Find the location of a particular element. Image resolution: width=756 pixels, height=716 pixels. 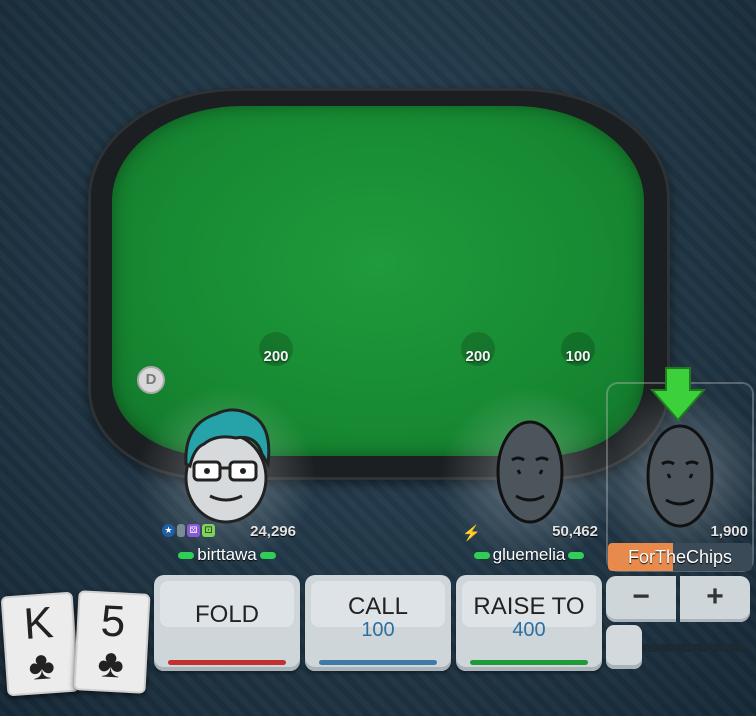

player-stack: 50,462 is located at coordinates (575, 531).